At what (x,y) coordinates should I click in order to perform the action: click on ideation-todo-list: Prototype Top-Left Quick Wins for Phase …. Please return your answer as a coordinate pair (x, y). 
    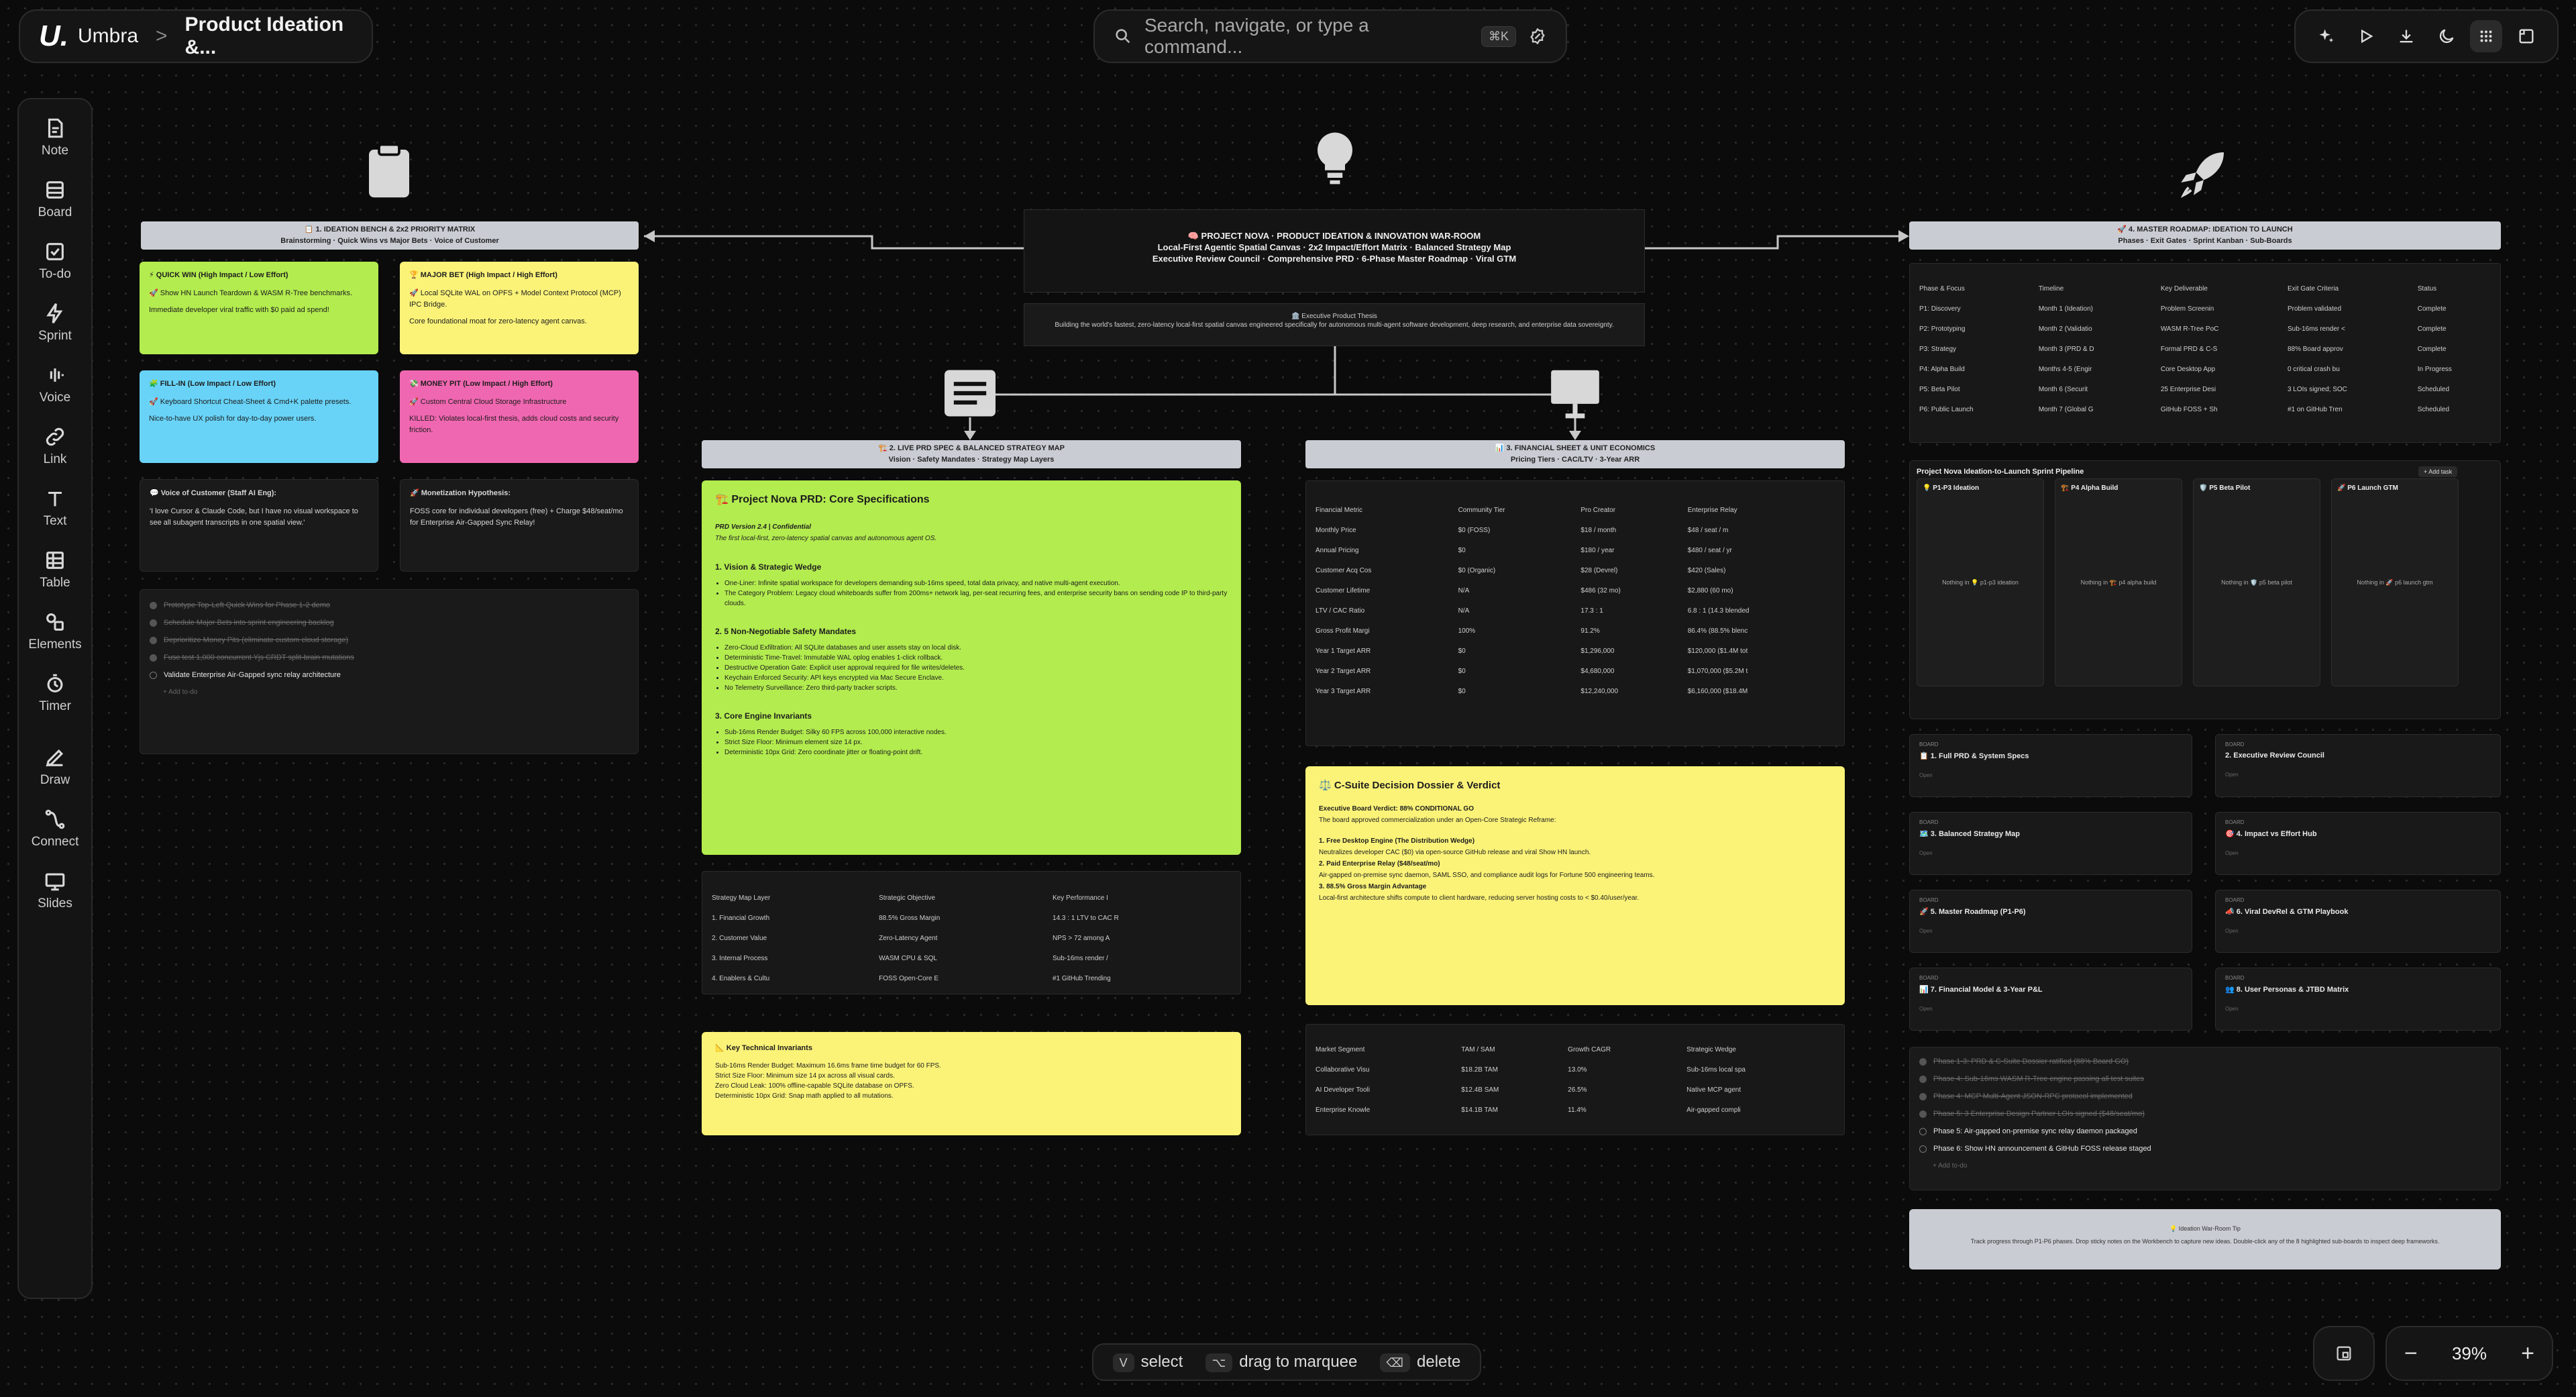
    Looking at the image, I should click on (389, 671).